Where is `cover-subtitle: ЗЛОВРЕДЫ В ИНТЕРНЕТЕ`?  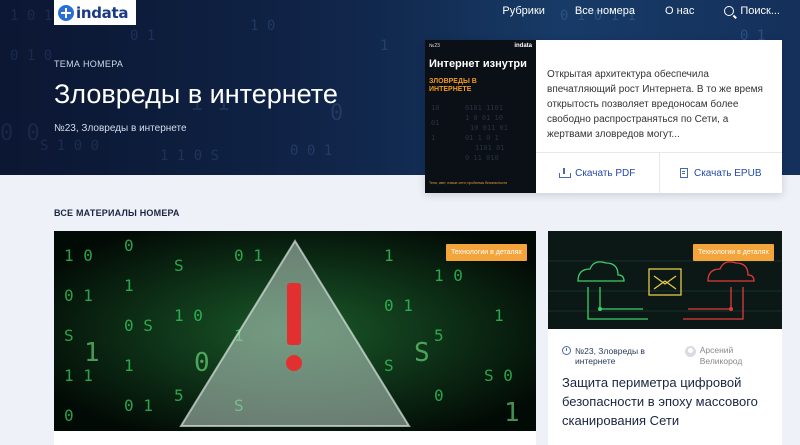
cover-subtitle: ЗЛОВРЕДЫ В ИНТЕРНЕТЕ is located at coordinates (453, 86).